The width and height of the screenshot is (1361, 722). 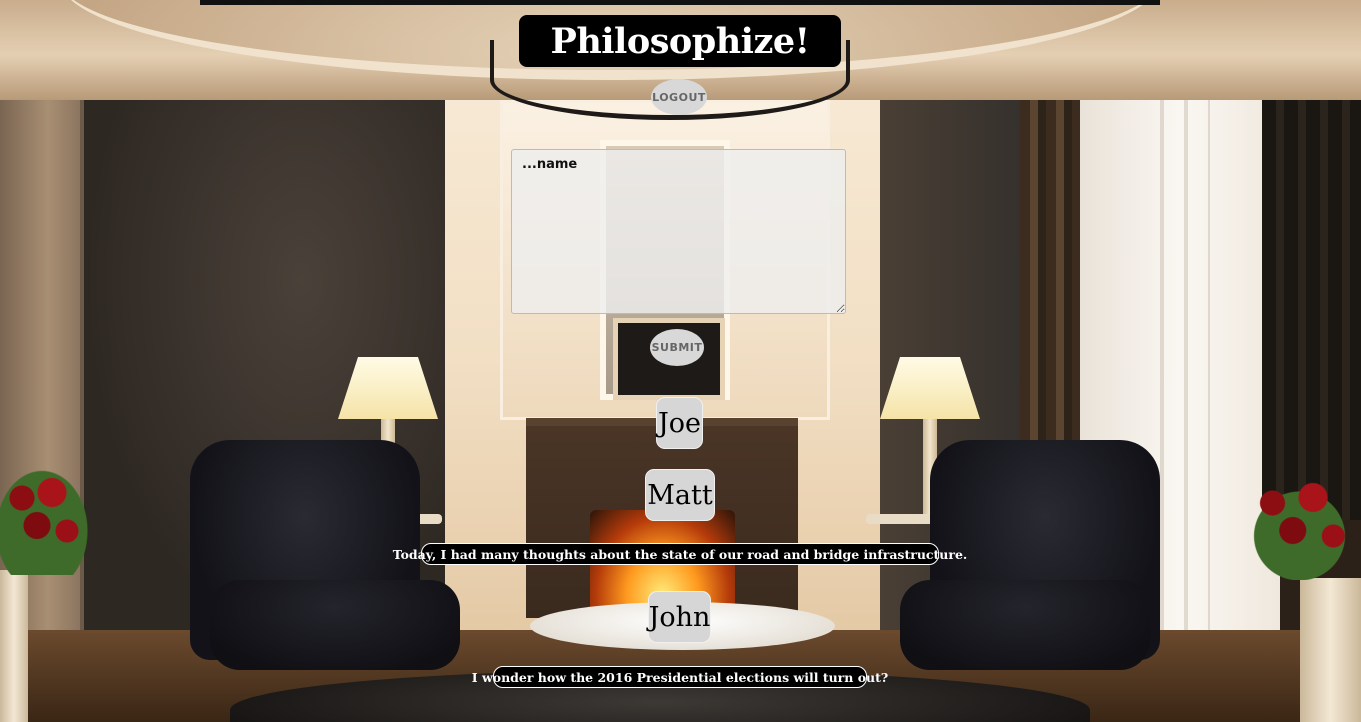 What do you see at coordinates (335, 625) in the screenshot?
I see `left-armchair-seat` at bounding box center [335, 625].